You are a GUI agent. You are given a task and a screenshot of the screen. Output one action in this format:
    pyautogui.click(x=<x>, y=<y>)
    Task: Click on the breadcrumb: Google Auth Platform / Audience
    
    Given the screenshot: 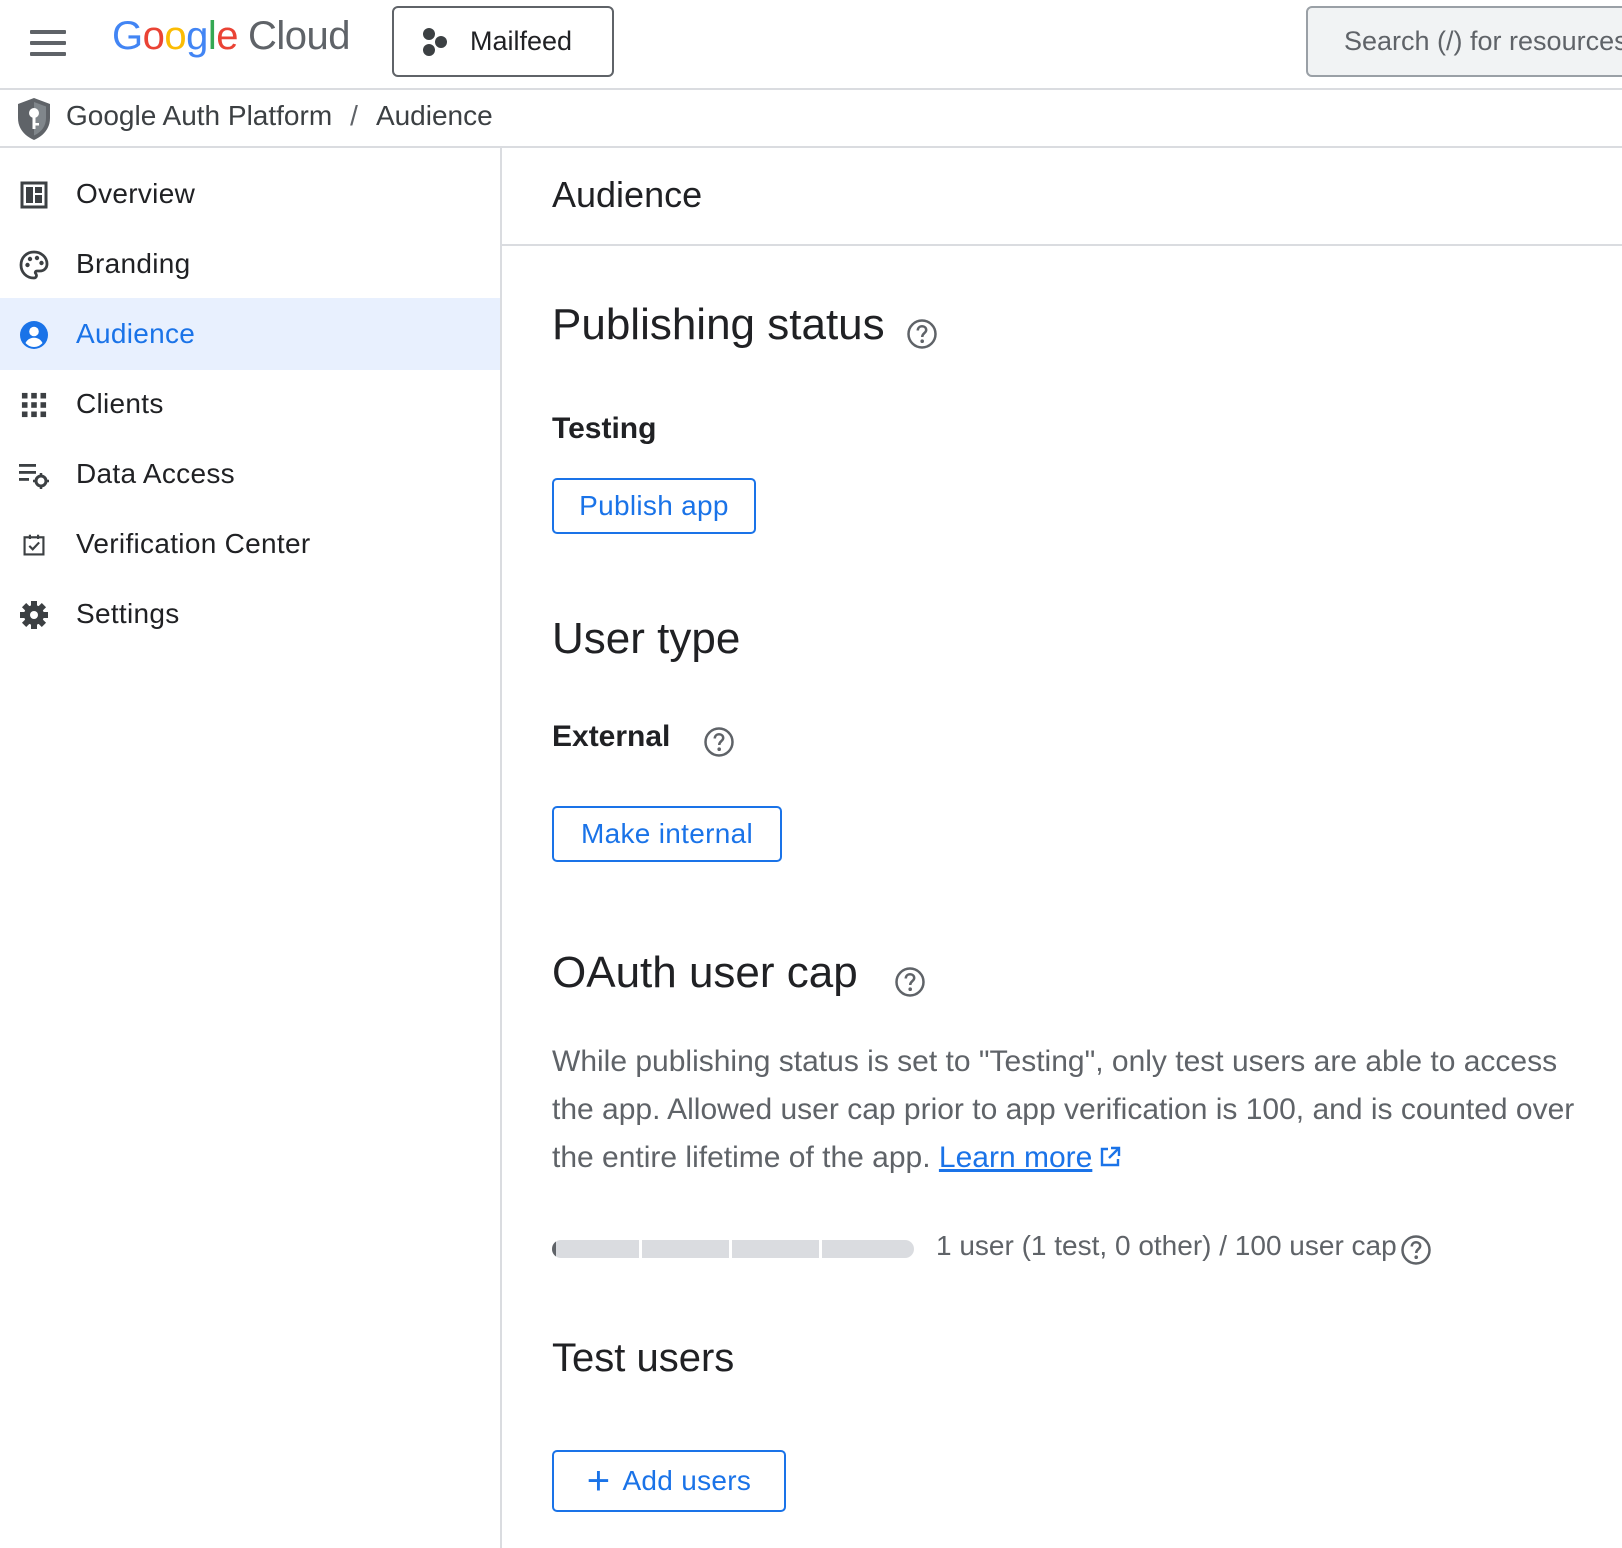 What is the action you would take?
    pyautogui.click(x=279, y=116)
    